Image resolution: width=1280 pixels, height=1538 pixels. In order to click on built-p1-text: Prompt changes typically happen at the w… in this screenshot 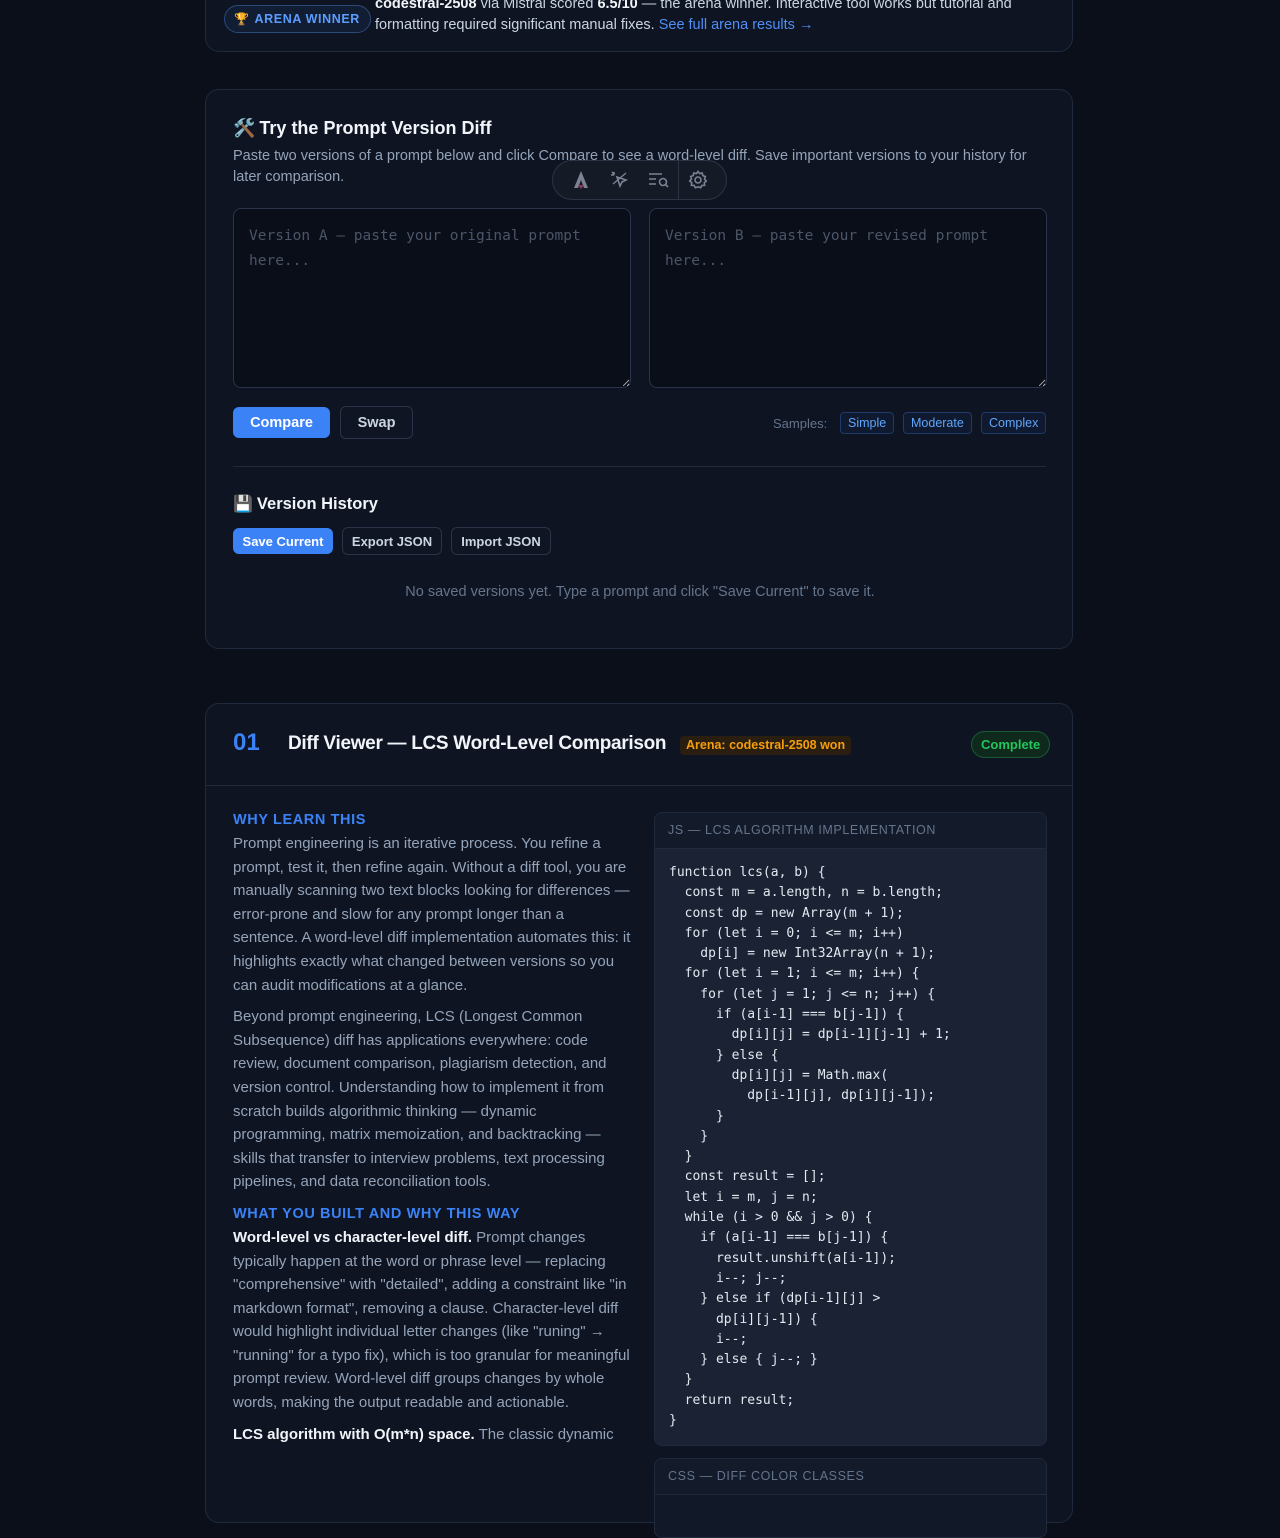, I will do `click(431, 1320)`.